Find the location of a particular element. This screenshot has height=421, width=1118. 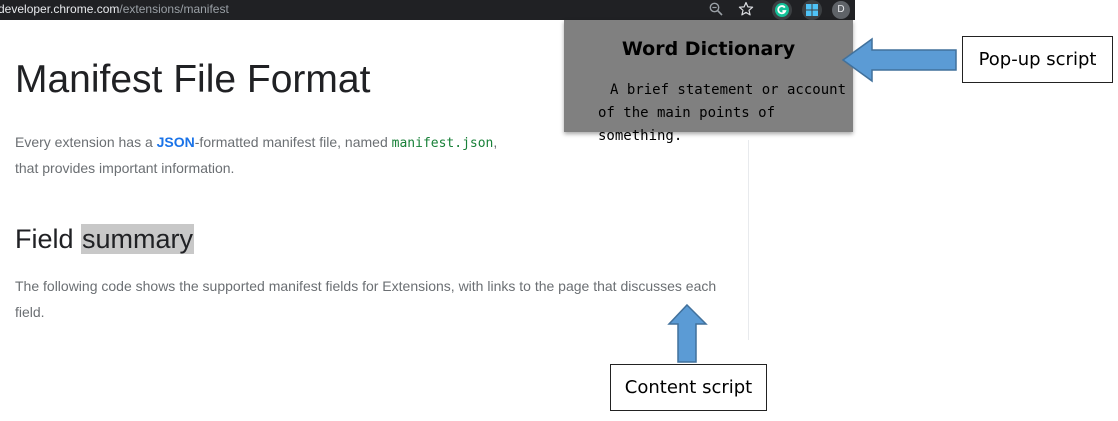

popup-title: Word Dictionary is located at coordinates (708, 49).